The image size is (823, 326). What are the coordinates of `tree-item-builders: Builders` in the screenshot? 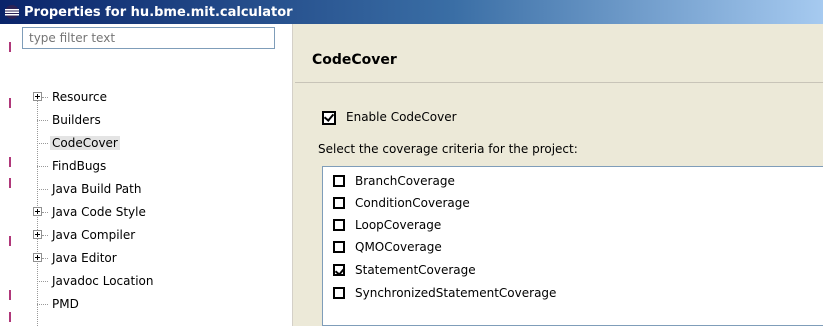 It's located at (145, 121).